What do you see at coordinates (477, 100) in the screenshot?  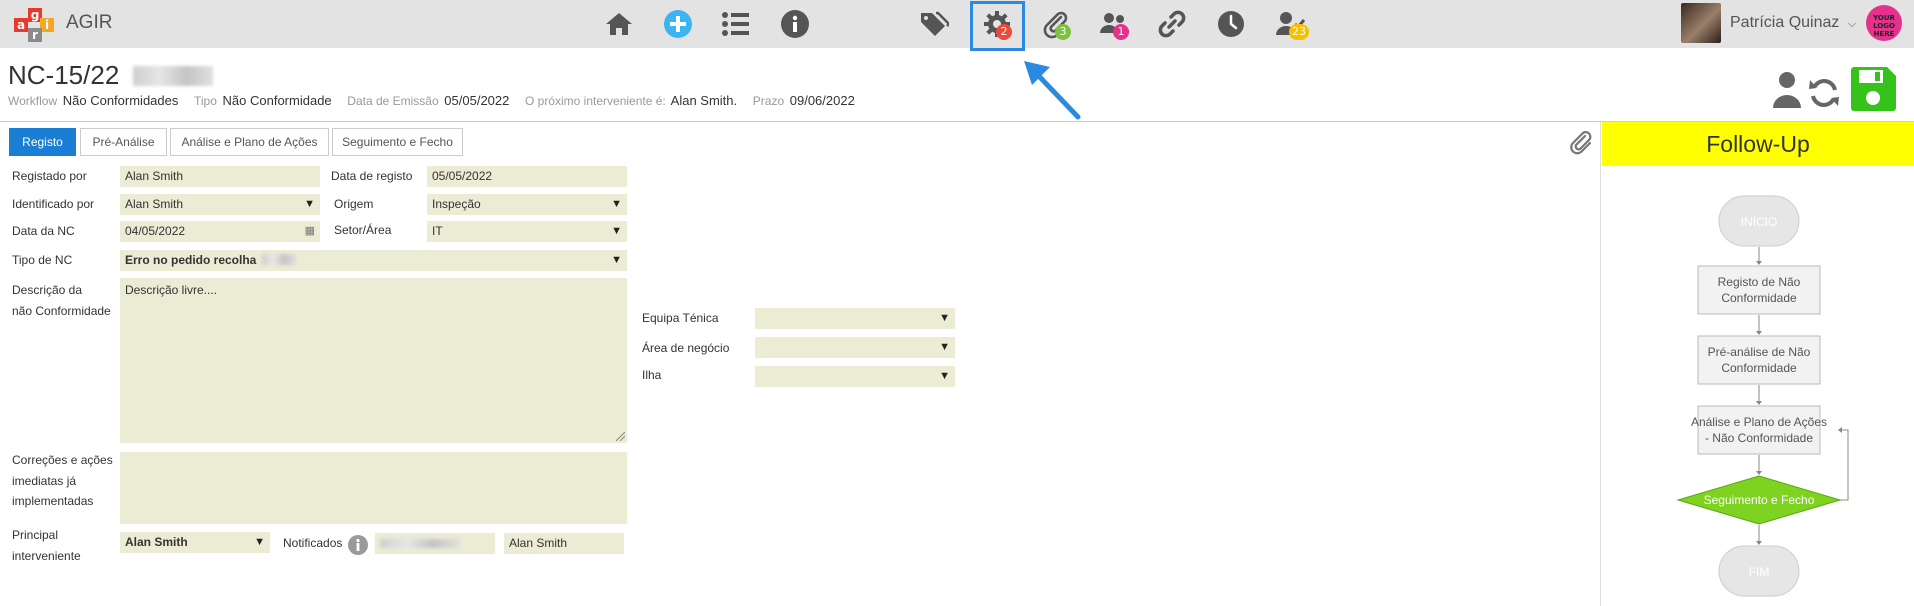 I see `emissao-value: 05/05/2022` at bounding box center [477, 100].